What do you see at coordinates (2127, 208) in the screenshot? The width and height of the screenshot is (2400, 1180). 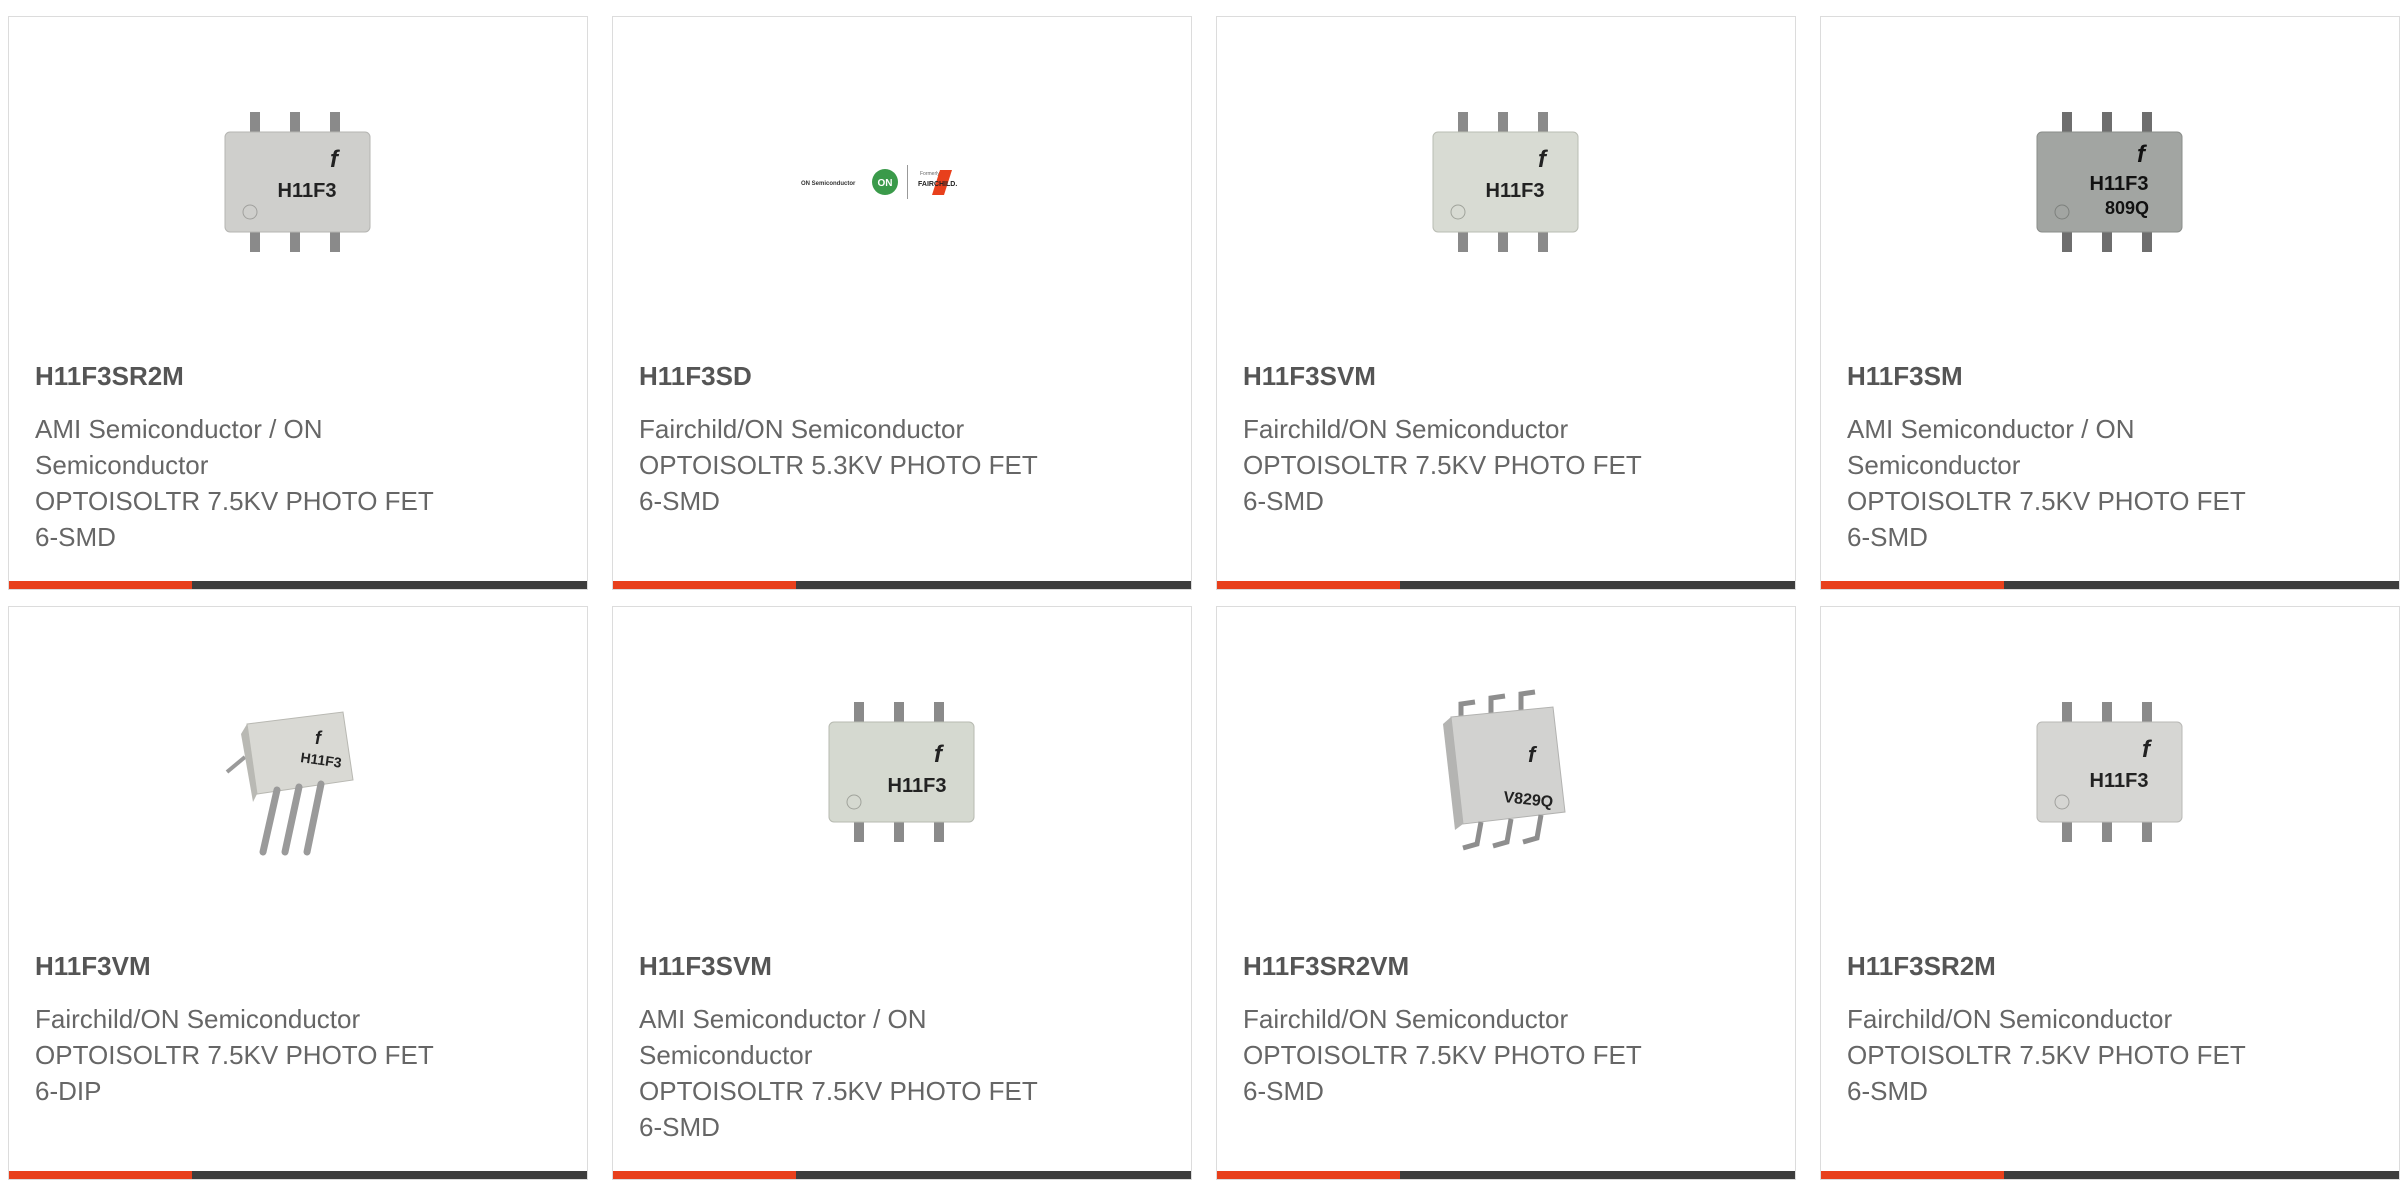 I see `svg-text: 809Q` at bounding box center [2127, 208].